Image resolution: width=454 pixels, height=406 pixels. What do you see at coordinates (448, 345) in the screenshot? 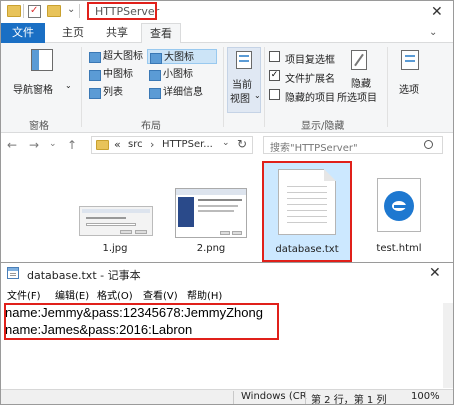
I see `vertical-scrollbar` at bounding box center [448, 345].